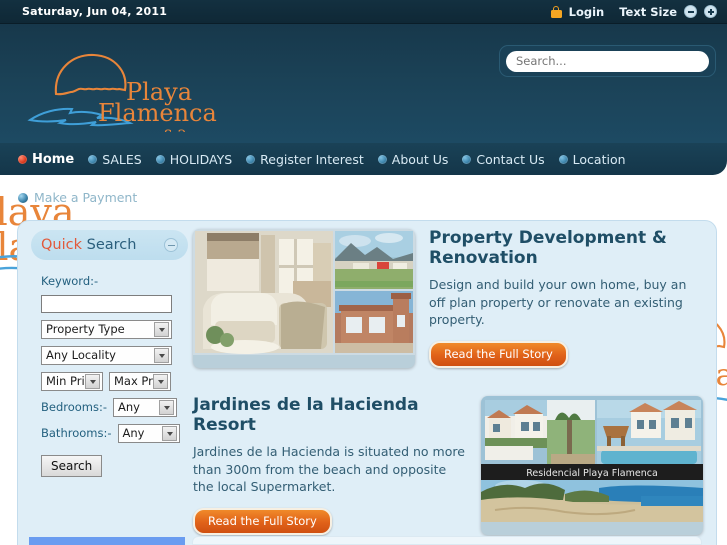  What do you see at coordinates (592, 465) in the screenshot?
I see `resort-collage-image: Residencial Playa Flamenca` at bounding box center [592, 465].